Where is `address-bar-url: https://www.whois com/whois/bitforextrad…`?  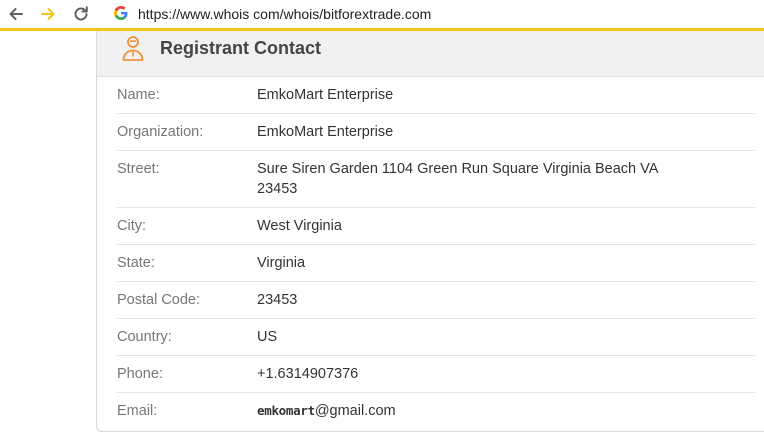 address-bar-url: https://www.whois com/whois/bitforextrad… is located at coordinates (284, 14).